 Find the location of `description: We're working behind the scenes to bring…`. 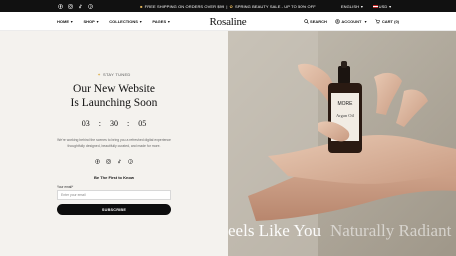

description: We're working behind the scenes to bring… is located at coordinates (114, 143).